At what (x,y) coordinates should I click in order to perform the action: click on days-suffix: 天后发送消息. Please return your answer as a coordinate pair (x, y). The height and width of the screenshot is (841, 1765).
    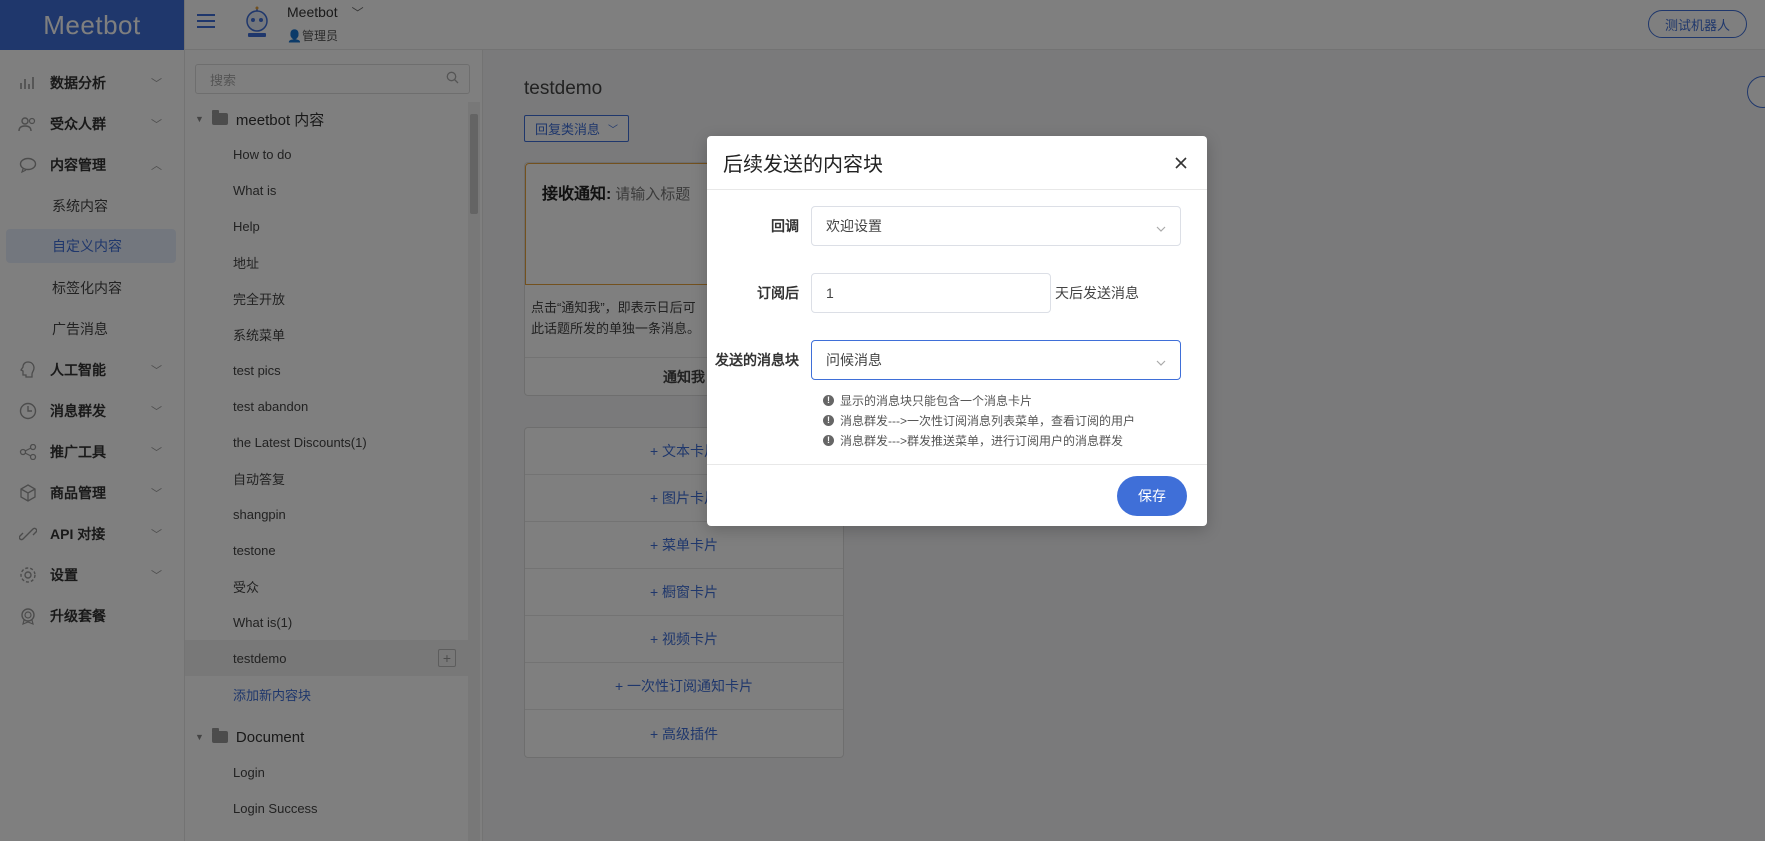
    Looking at the image, I should click on (1097, 293).